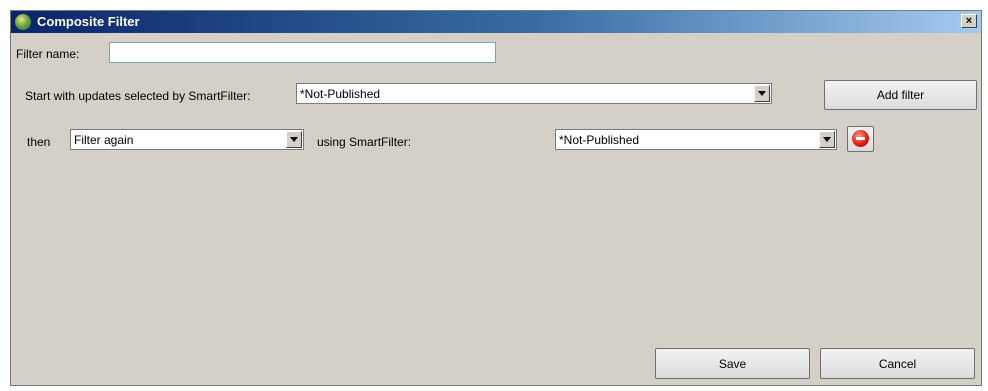 This screenshot has width=988, height=391. Describe the element at coordinates (534, 93) in the screenshot. I see `start-smartfilter-select: *Not-Published` at that location.